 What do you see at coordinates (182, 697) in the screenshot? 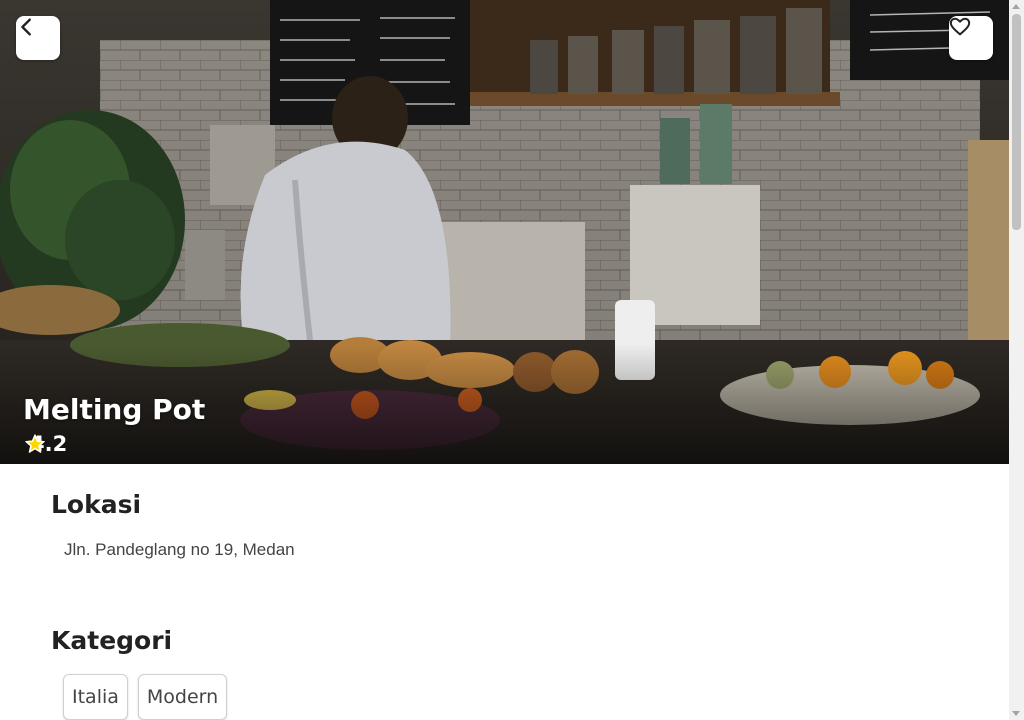
I see `category-chip-modern: Modern` at bounding box center [182, 697].